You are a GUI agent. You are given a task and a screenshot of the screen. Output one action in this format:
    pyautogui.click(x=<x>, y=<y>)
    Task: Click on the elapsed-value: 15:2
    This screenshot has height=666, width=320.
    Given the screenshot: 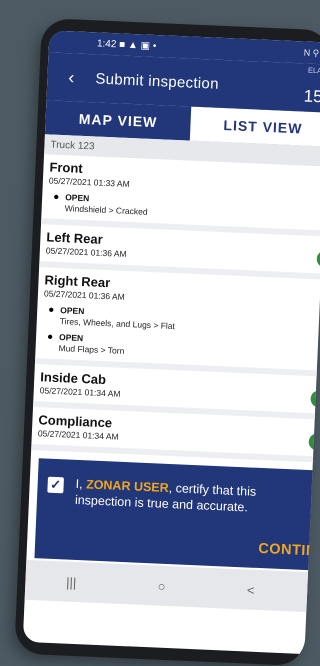 What is the action you would take?
    pyautogui.click(x=311, y=96)
    